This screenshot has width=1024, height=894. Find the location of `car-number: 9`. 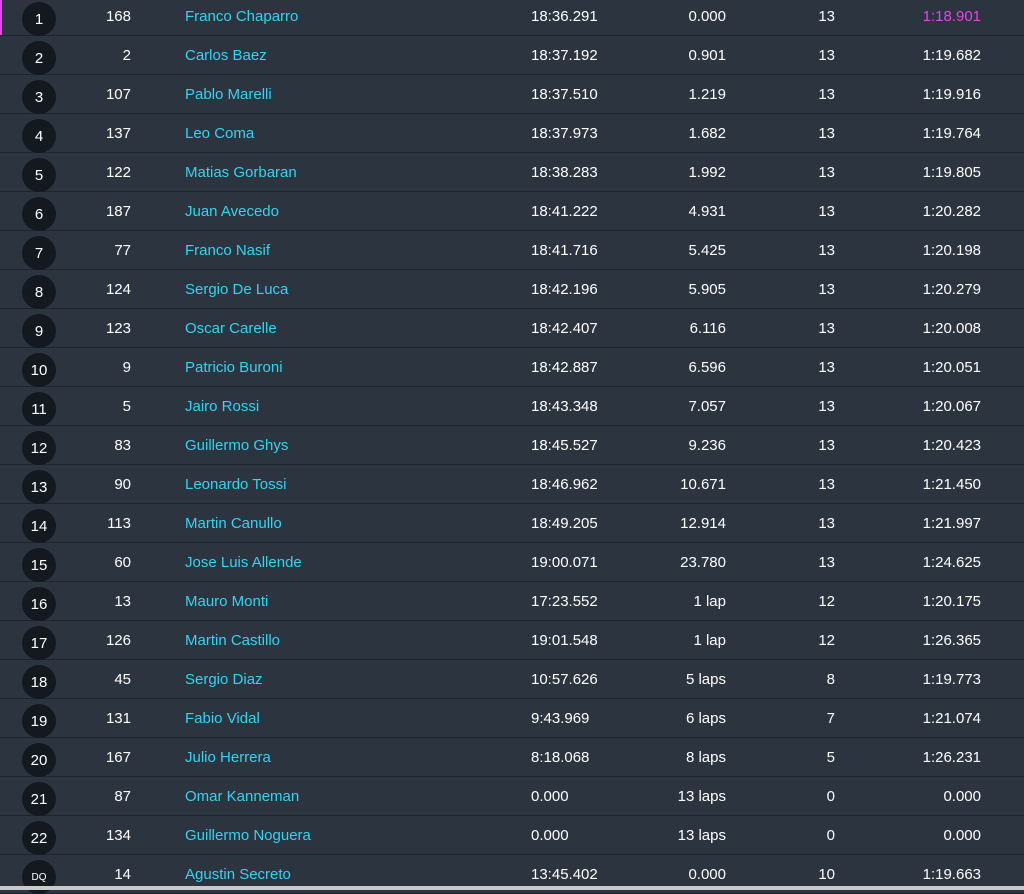

car-number: 9 is located at coordinates (126, 367).